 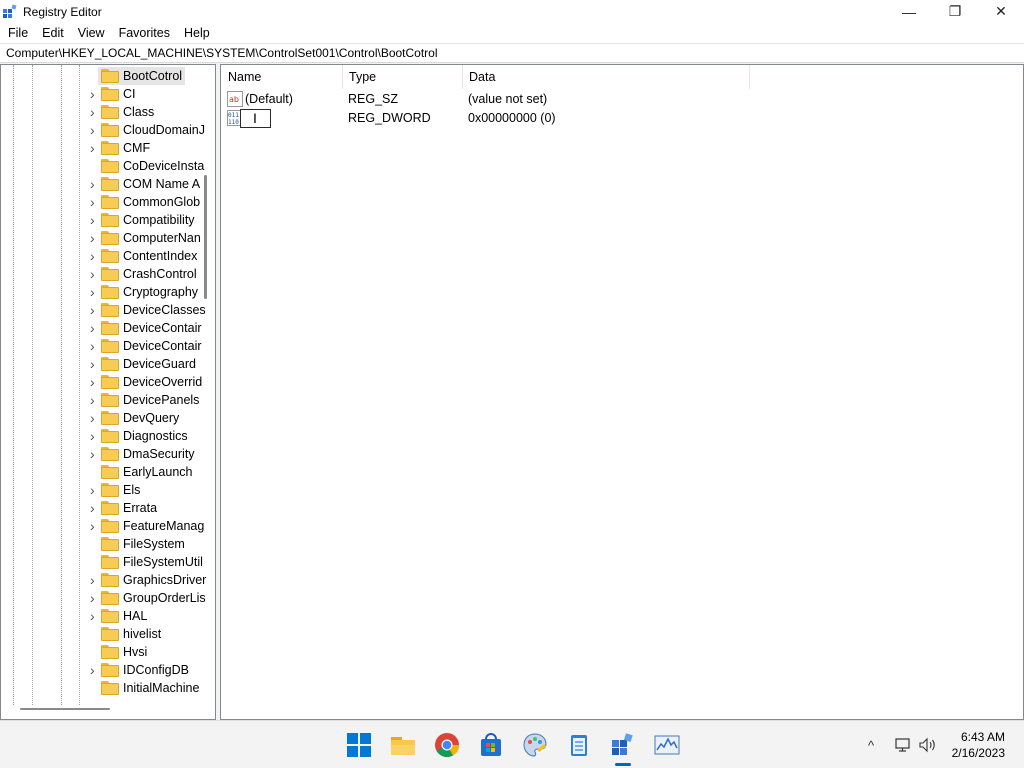 What do you see at coordinates (101, 382) in the screenshot?
I see `tree-item: › DeviceOverrid` at bounding box center [101, 382].